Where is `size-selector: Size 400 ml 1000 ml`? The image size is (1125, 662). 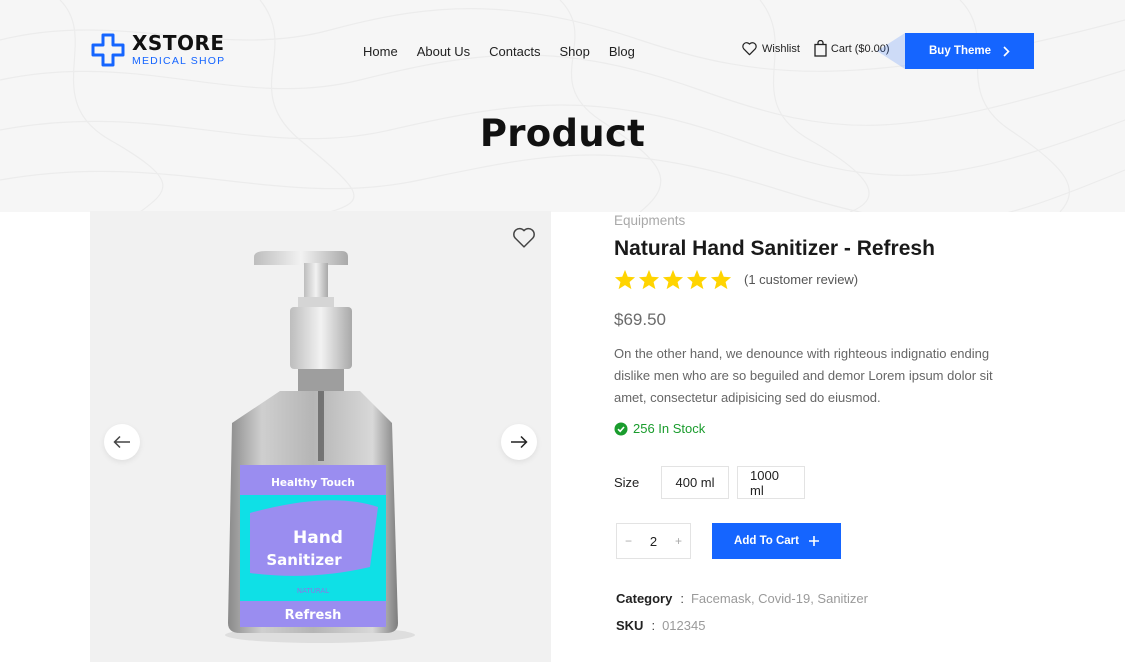 size-selector: Size 400 ml 1000 ml is located at coordinates (713, 482).